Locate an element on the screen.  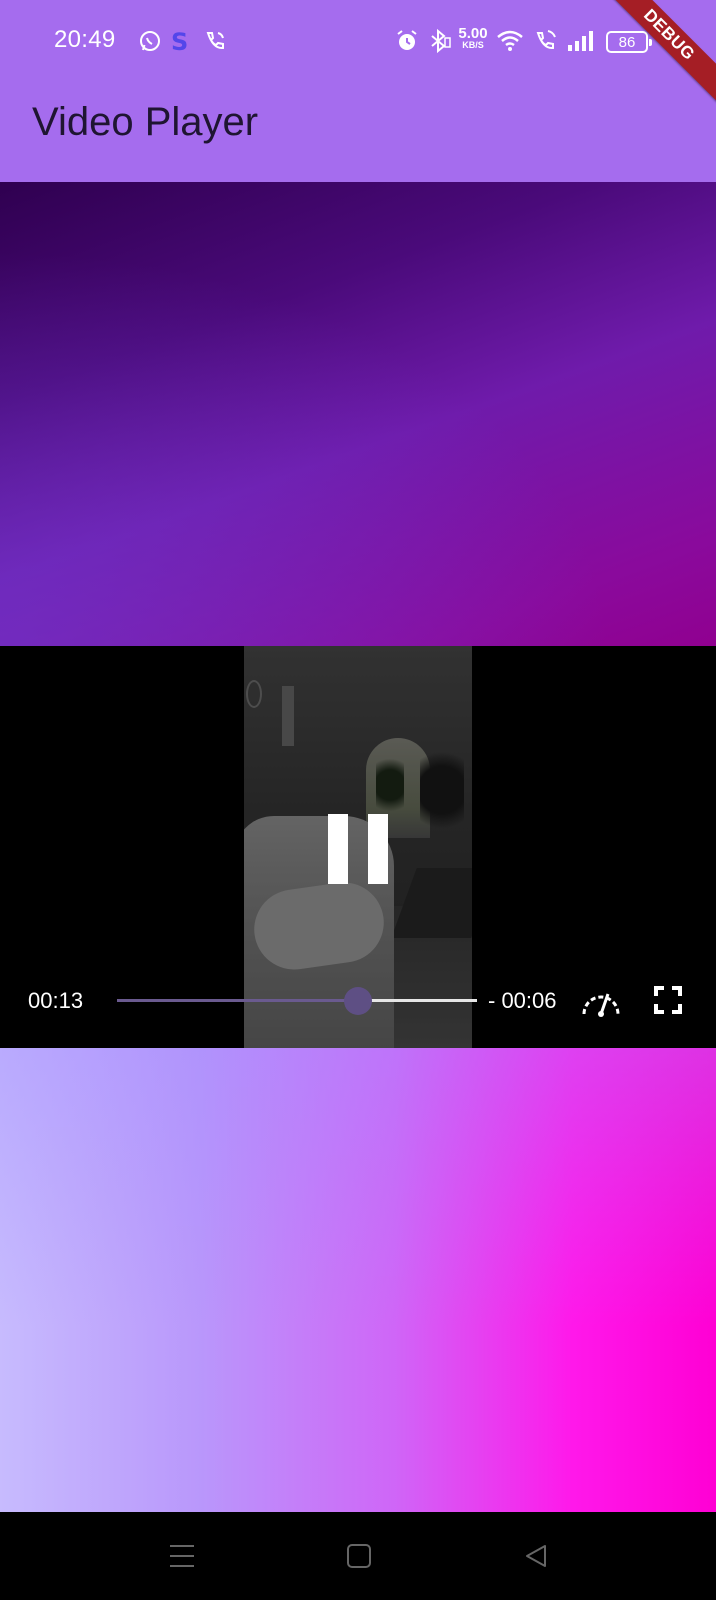
back-button is located at coordinates (536, 1556).